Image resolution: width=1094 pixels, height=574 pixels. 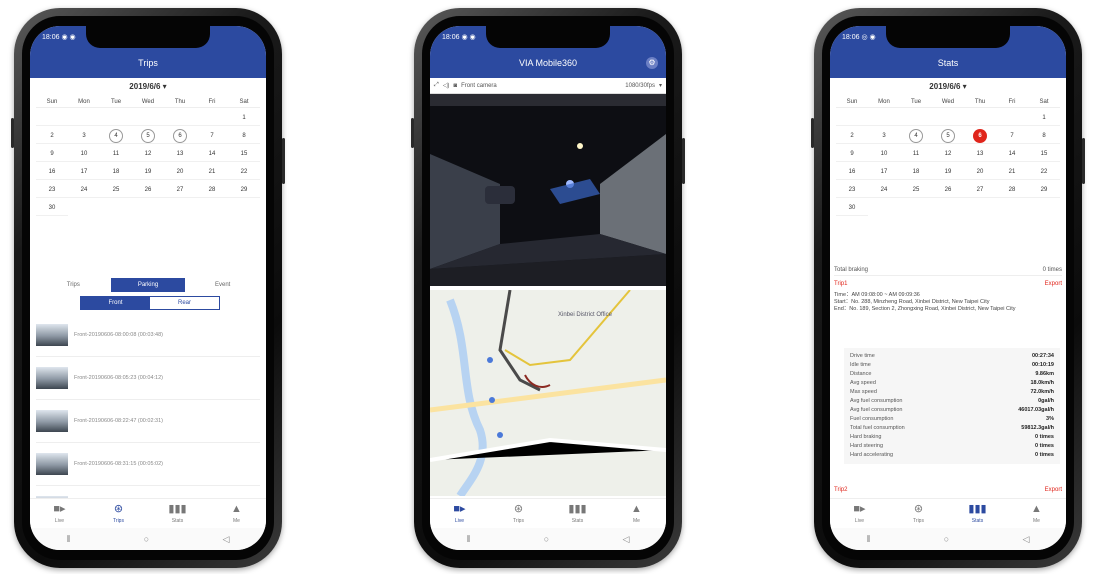 What do you see at coordinates (115, 303) in the screenshot?
I see `segment-front: Front` at bounding box center [115, 303].